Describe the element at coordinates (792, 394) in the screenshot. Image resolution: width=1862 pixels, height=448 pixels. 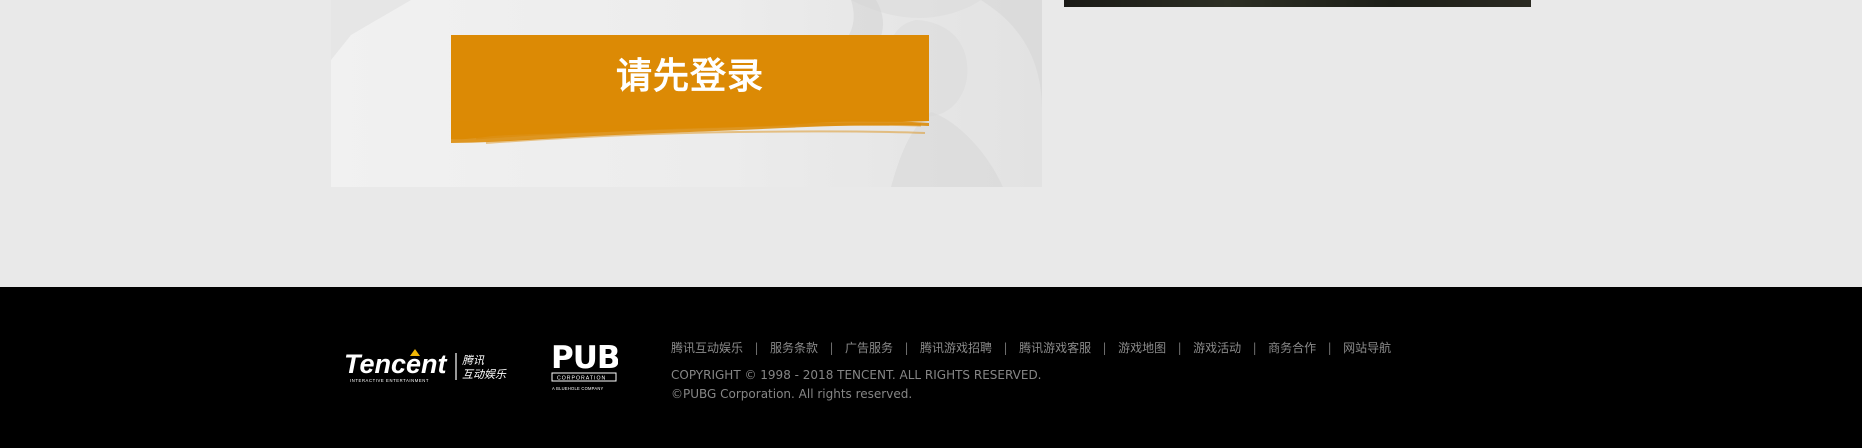
I see `pubg-rights-text: ©PUBG Corporation. All rights reserved.` at that location.